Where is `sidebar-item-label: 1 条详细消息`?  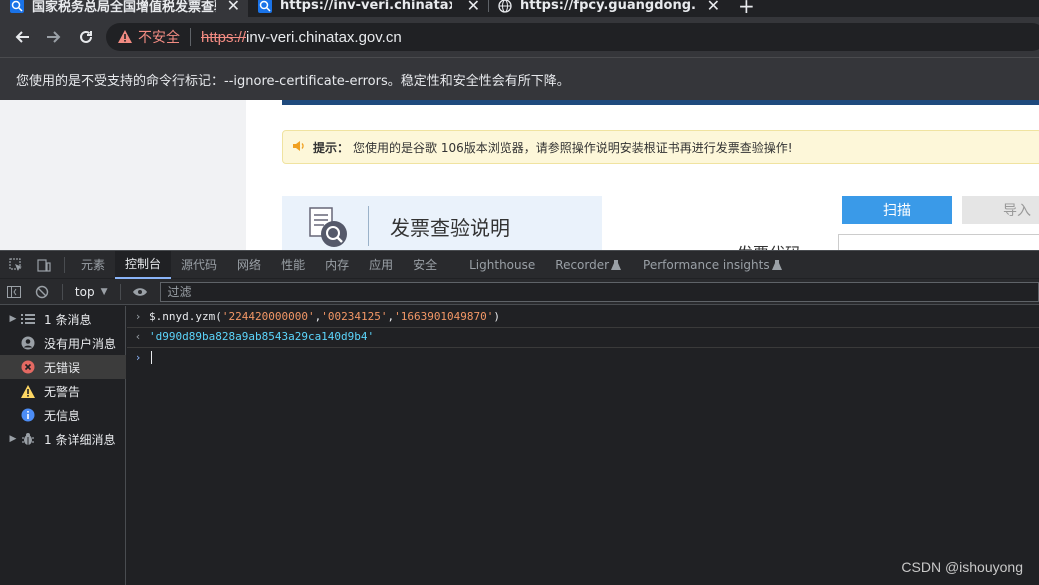 sidebar-item-label: 1 条详细消息 is located at coordinates (80, 439).